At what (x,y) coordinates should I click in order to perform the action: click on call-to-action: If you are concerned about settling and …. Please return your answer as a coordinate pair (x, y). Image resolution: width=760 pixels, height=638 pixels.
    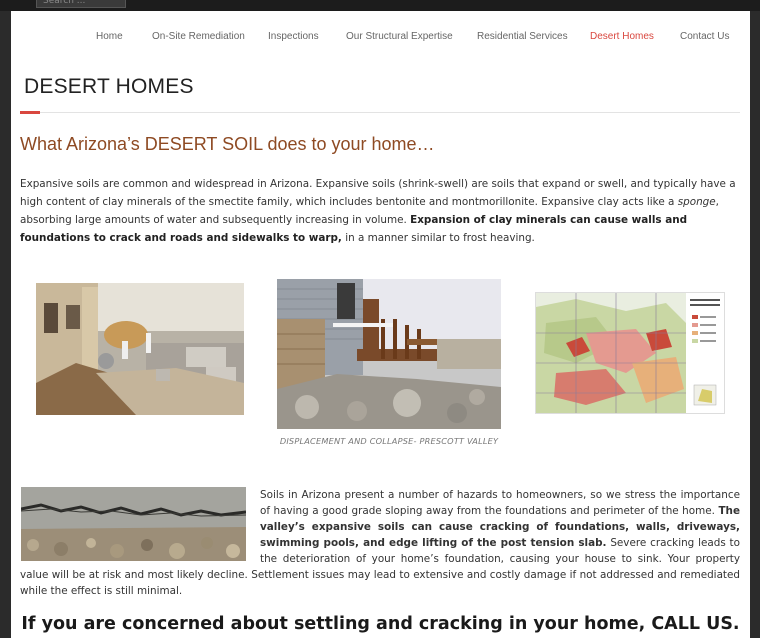
    Looking at the image, I should click on (380, 624).